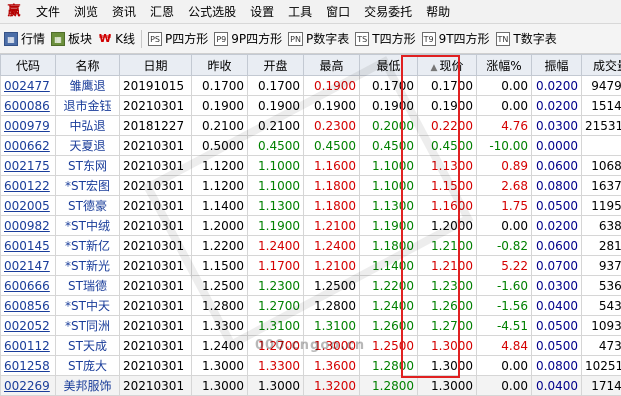 Image resolution: width=621 pixels, height=396 pixels. I want to click on cell-high: 1.2500, so click(332, 286).